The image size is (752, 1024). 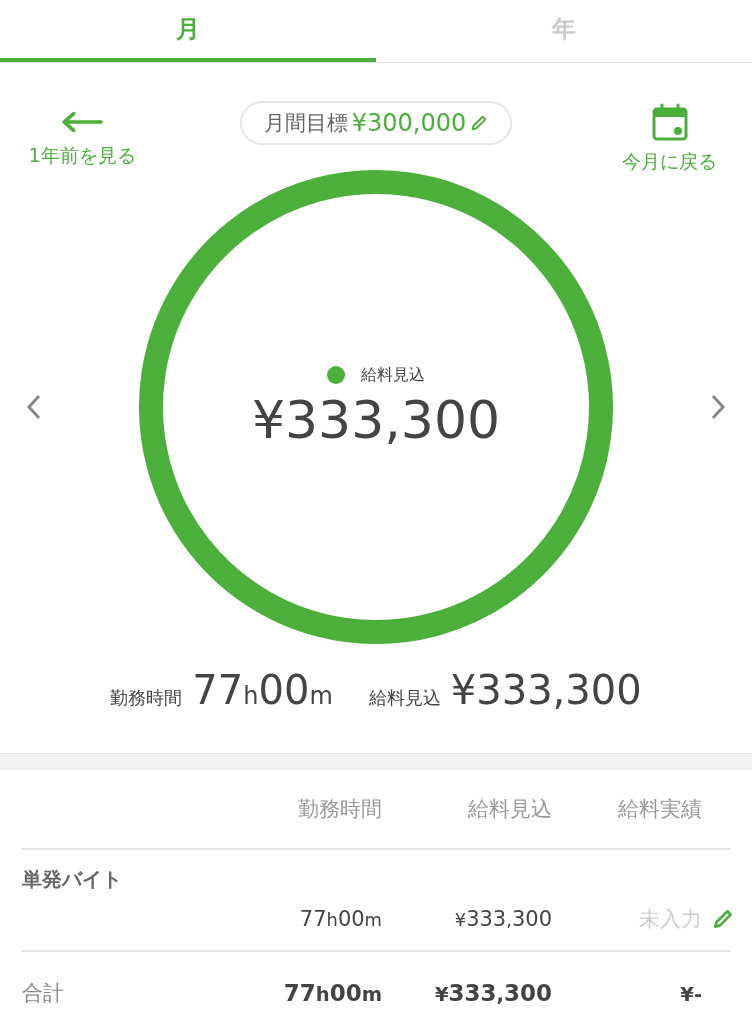 What do you see at coordinates (336, 375) in the screenshot?
I see `legend-dot` at bounding box center [336, 375].